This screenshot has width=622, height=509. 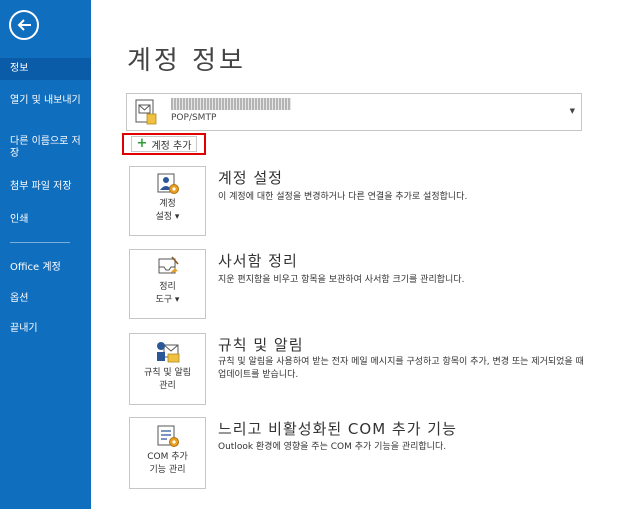 What do you see at coordinates (40, 242) in the screenshot?
I see `nav-divider` at bounding box center [40, 242].